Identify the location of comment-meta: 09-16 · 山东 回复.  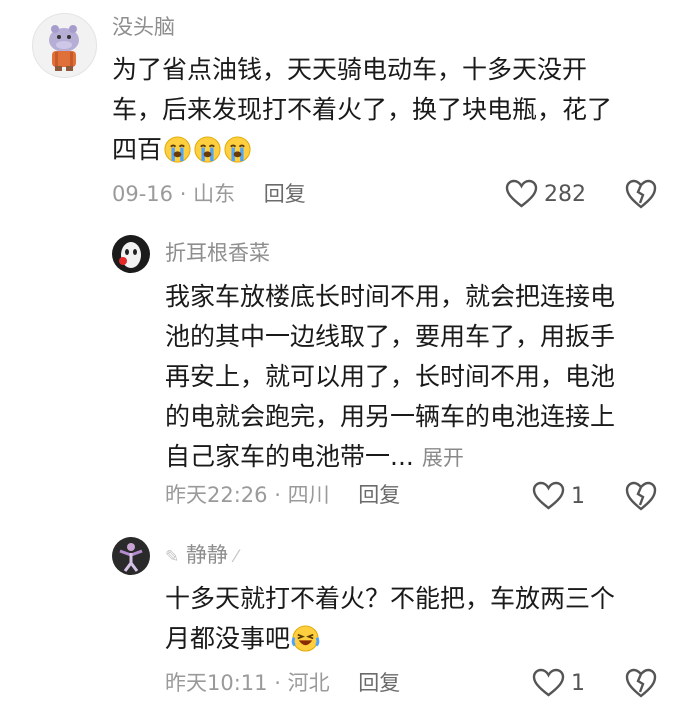
(209, 194).